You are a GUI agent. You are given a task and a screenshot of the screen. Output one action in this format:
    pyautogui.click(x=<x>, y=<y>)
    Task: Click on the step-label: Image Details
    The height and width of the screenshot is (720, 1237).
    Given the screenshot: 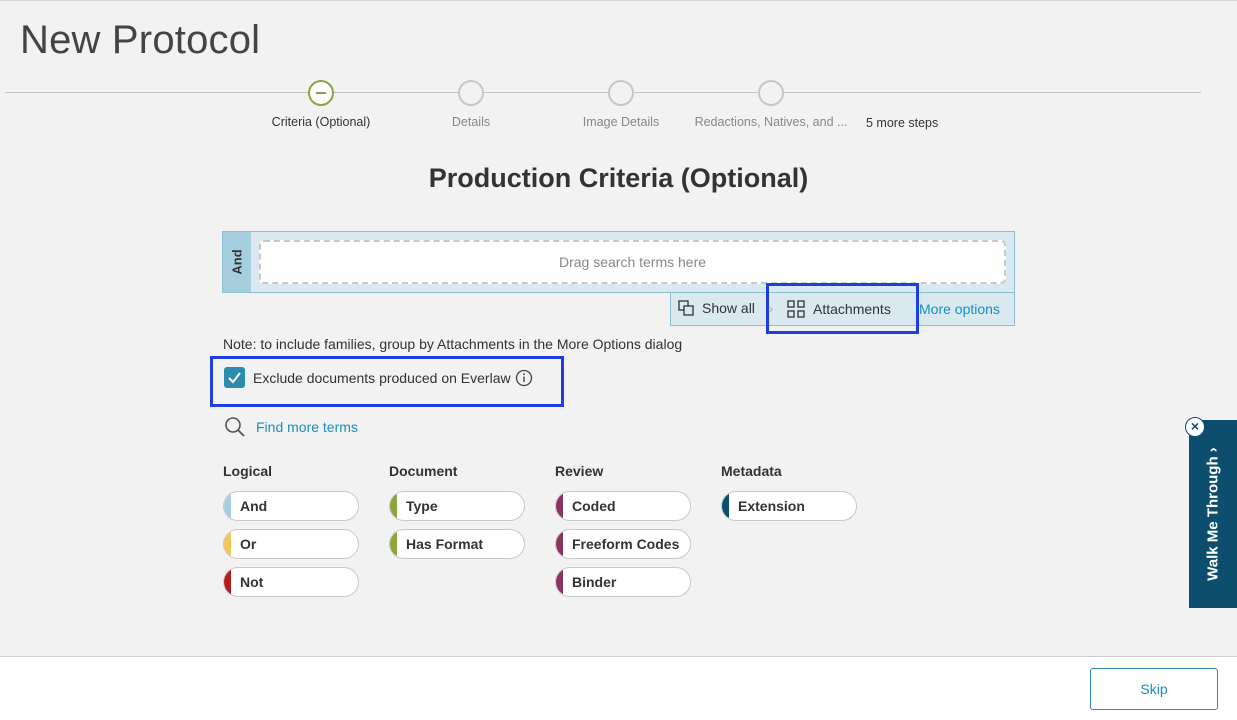 What is the action you would take?
    pyautogui.click(x=621, y=122)
    